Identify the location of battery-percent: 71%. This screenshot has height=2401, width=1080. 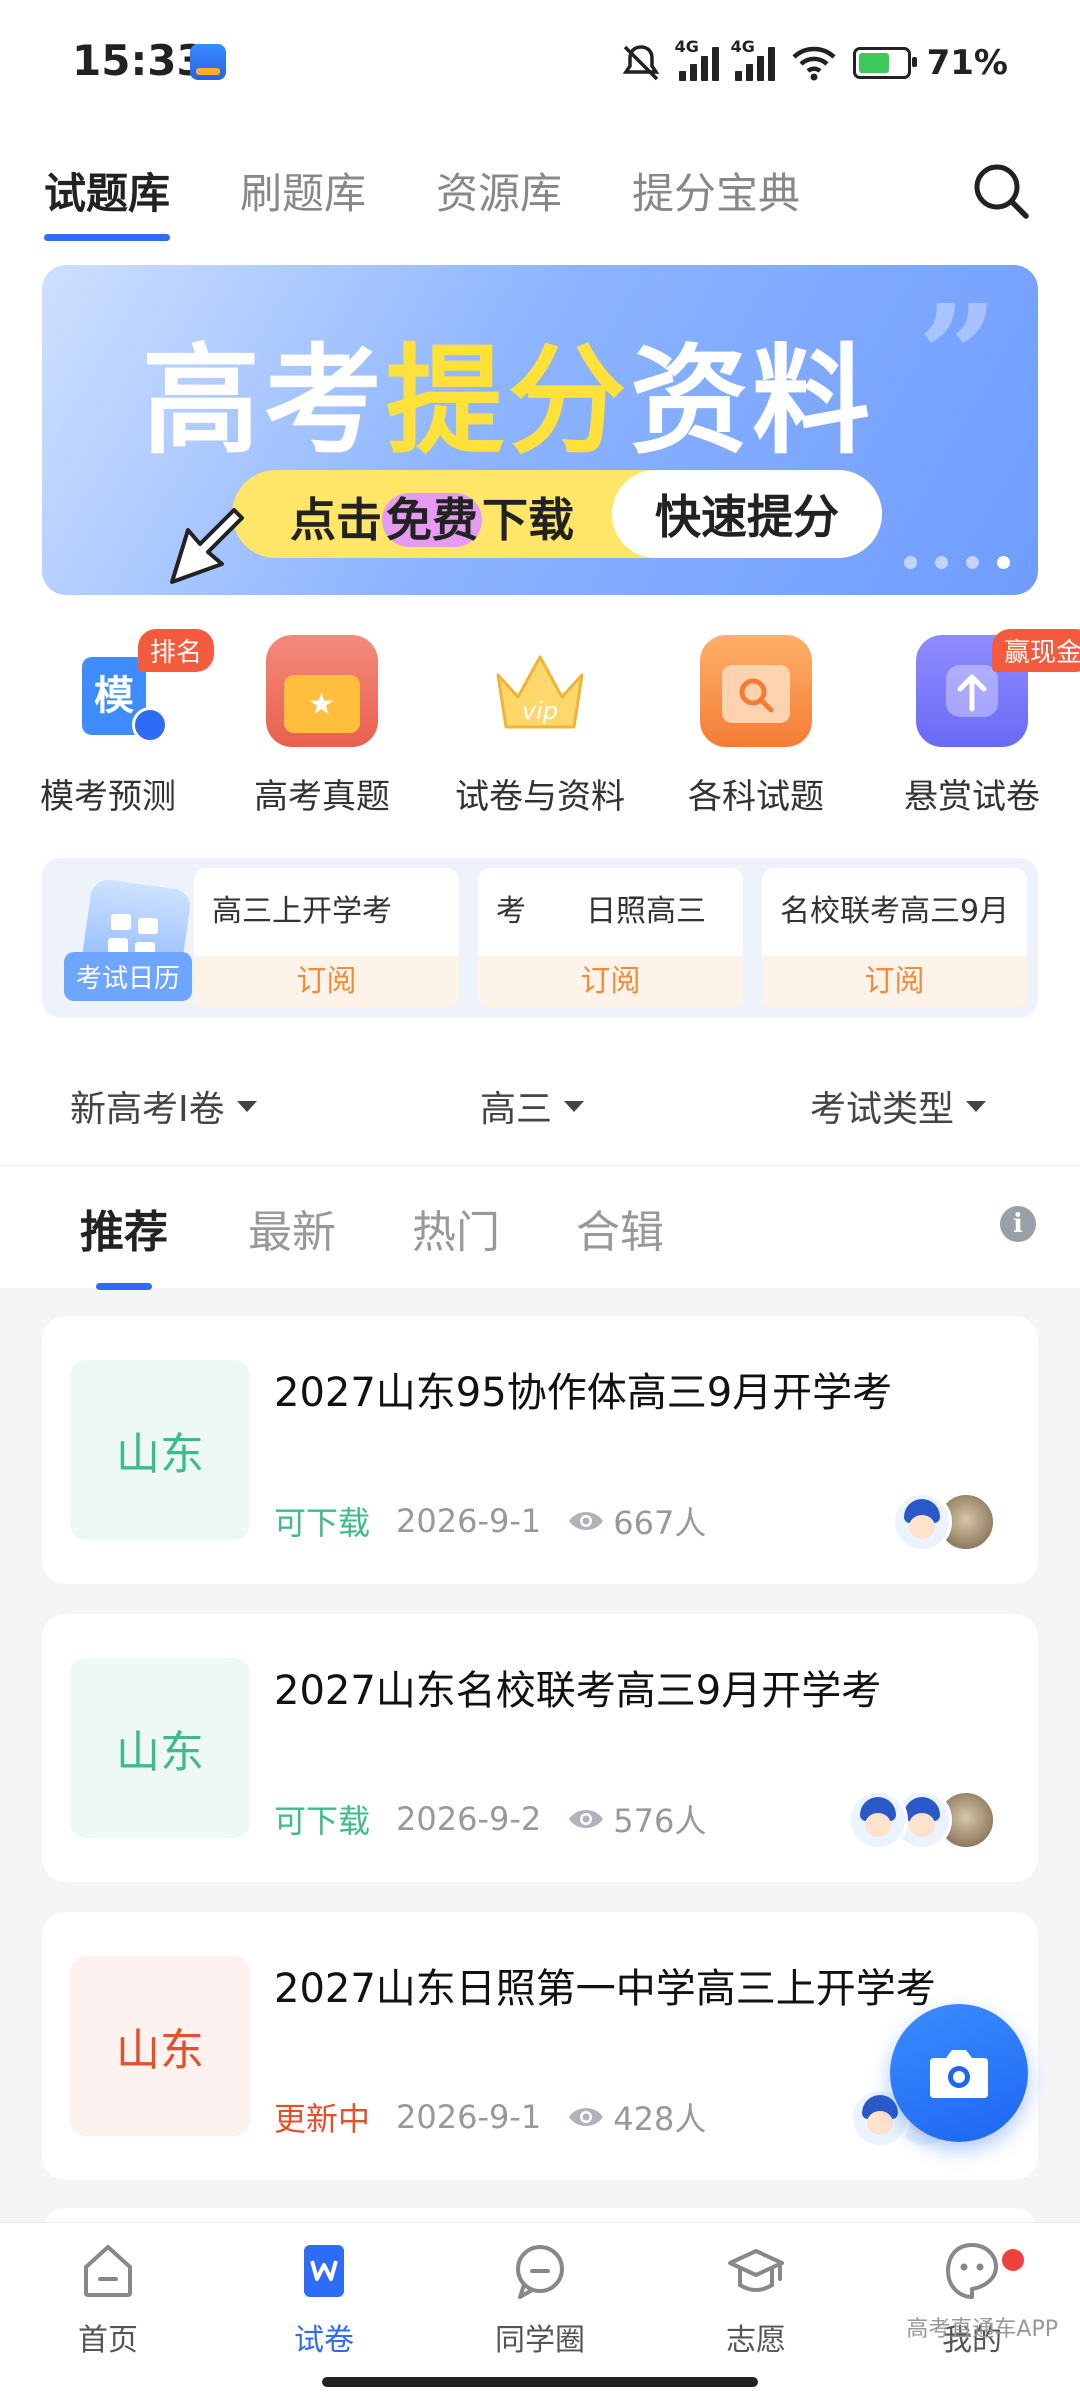
(967, 63).